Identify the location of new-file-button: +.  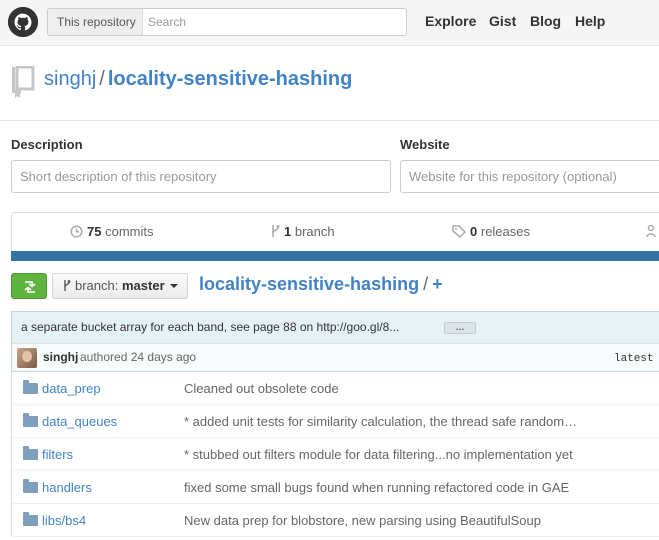
(437, 284).